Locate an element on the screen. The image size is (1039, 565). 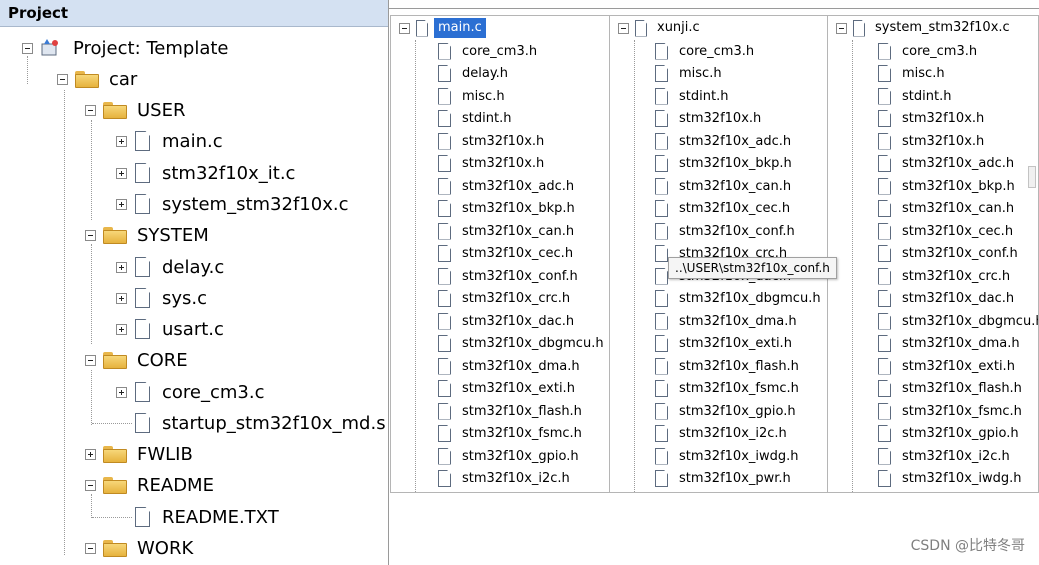
dependency-item: delay.h is located at coordinates (473, 74).